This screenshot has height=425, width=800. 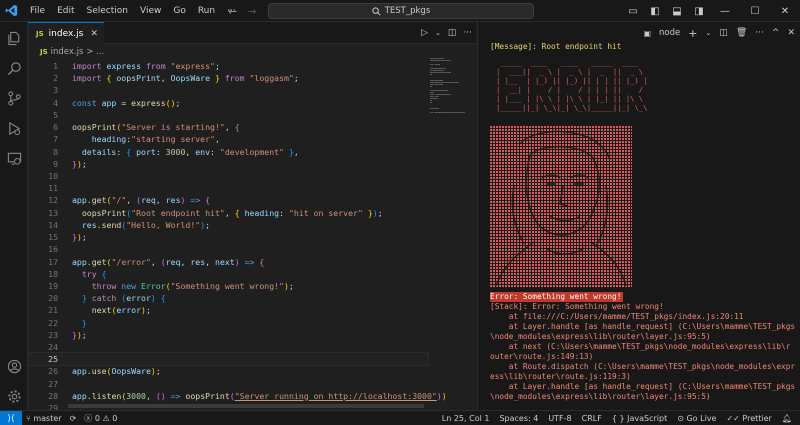 What do you see at coordinates (748, 418) in the screenshot?
I see `prettier: ✓✓ Prettier` at bounding box center [748, 418].